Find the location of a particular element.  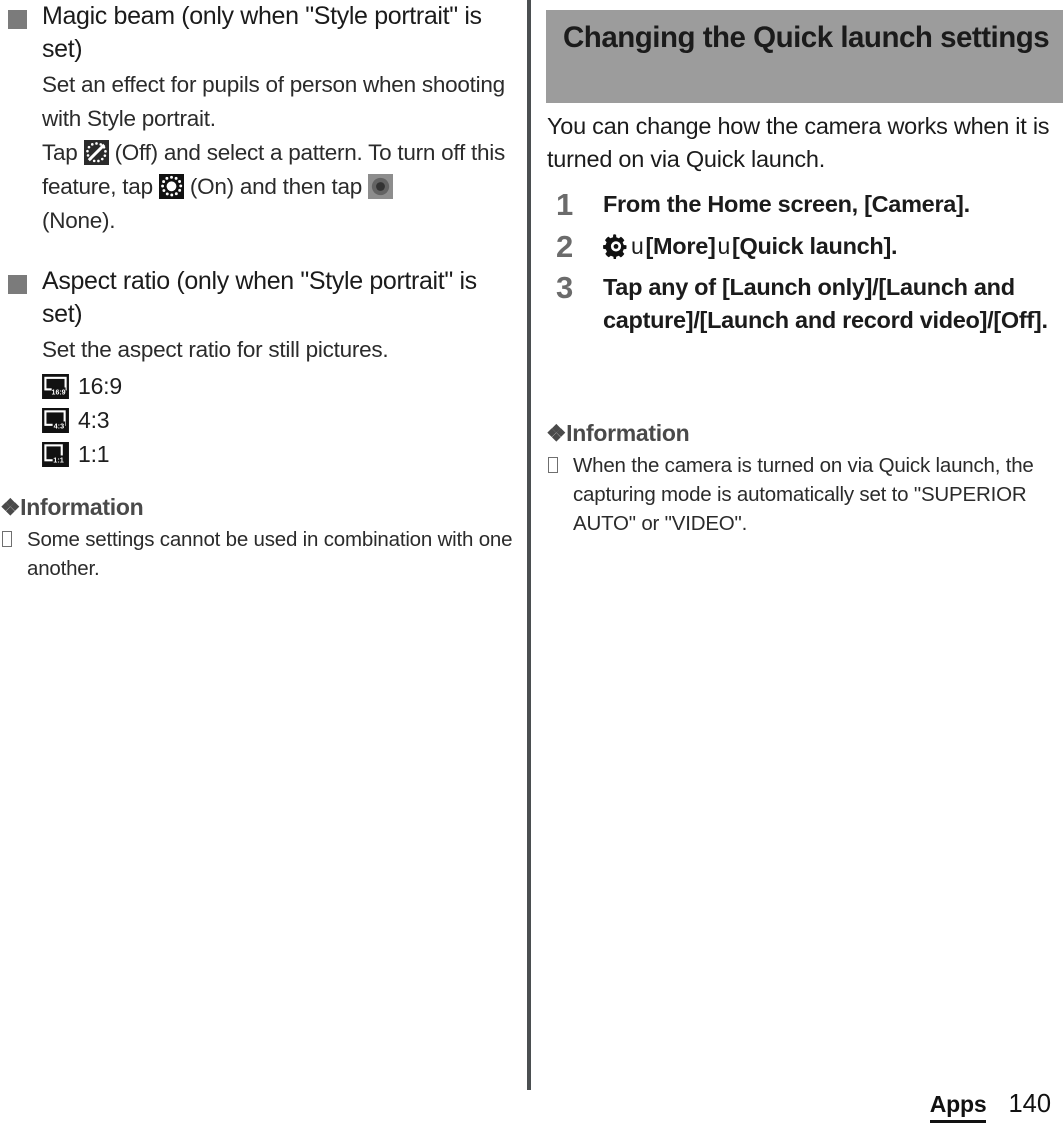

settings-gear-icon is located at coordinates (616, 246).